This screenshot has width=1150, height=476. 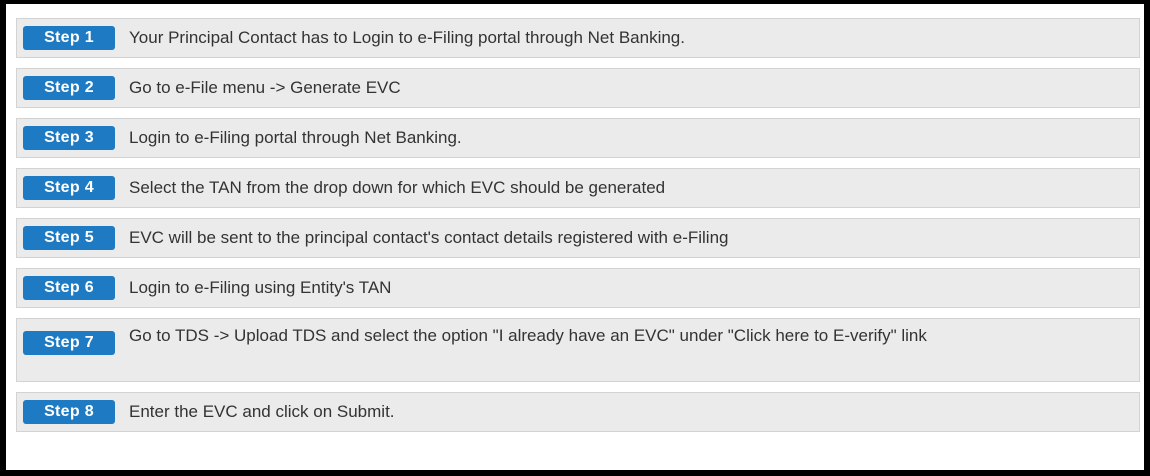 I want to click on step-badge-1: Step 1, so click(x=69, y=38).